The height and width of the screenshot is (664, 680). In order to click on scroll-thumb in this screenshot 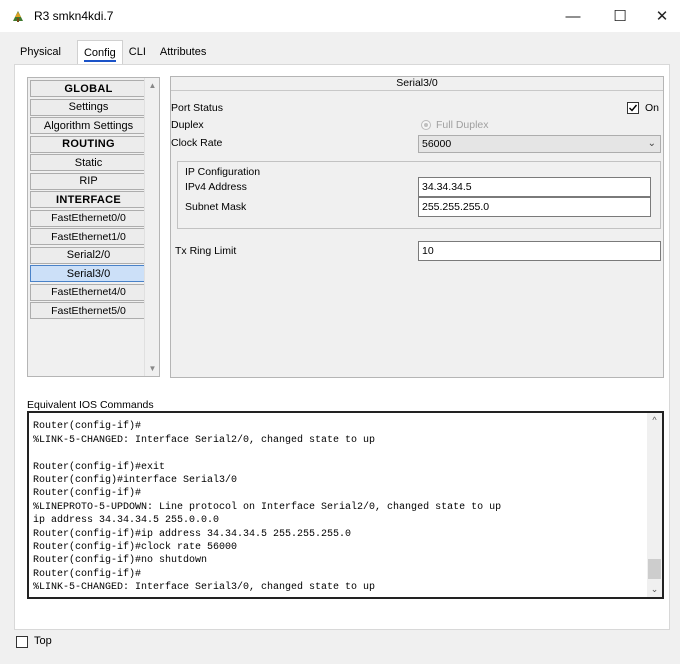, I will do `click(654, 569)`.